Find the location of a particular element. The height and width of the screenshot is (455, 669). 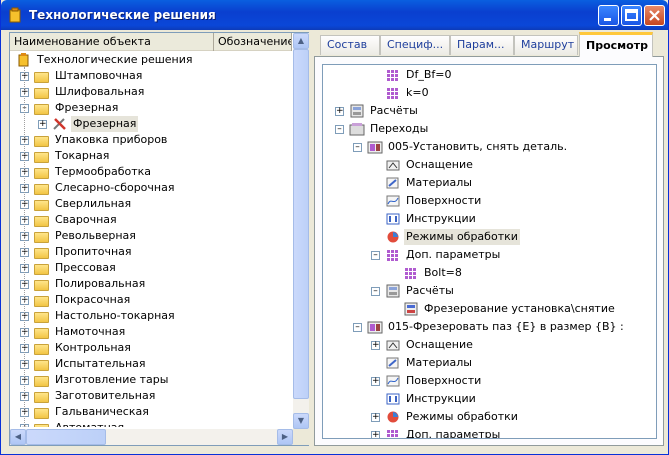

tree-row: +Автоматная is located at coordinates (151, 423).